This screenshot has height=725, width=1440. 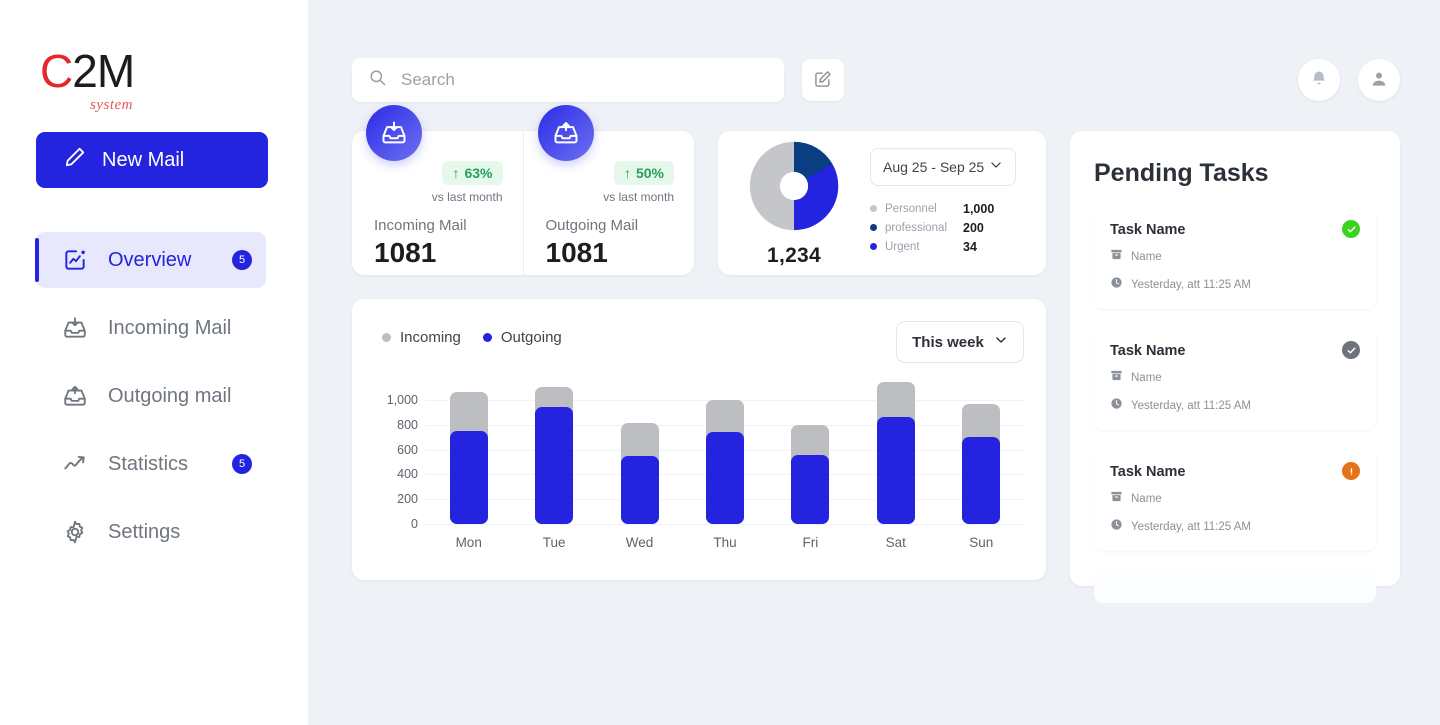 I want to click on legend-item: professional 200, so click(x=949, y=228).